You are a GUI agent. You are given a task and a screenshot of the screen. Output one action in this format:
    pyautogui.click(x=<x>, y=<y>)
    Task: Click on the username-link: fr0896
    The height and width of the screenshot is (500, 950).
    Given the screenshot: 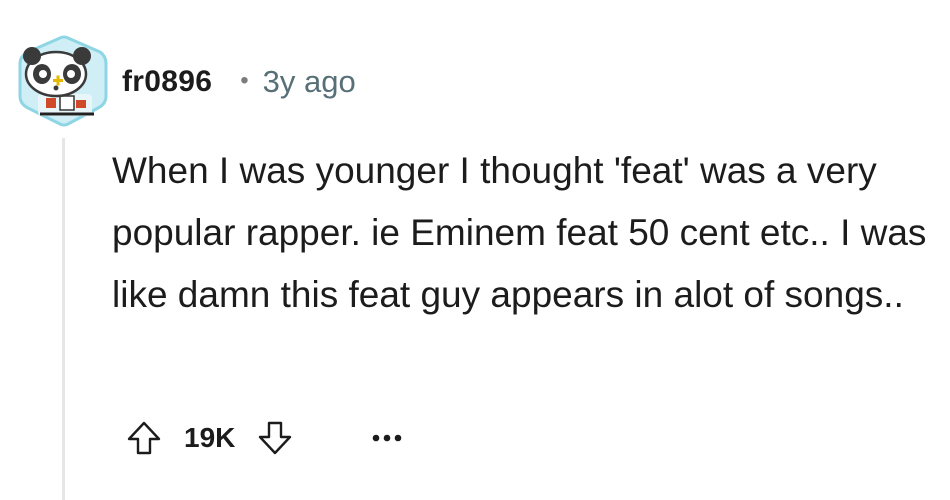 What is the action you would take?
    pyautogui.click(x=167, y=82)
    